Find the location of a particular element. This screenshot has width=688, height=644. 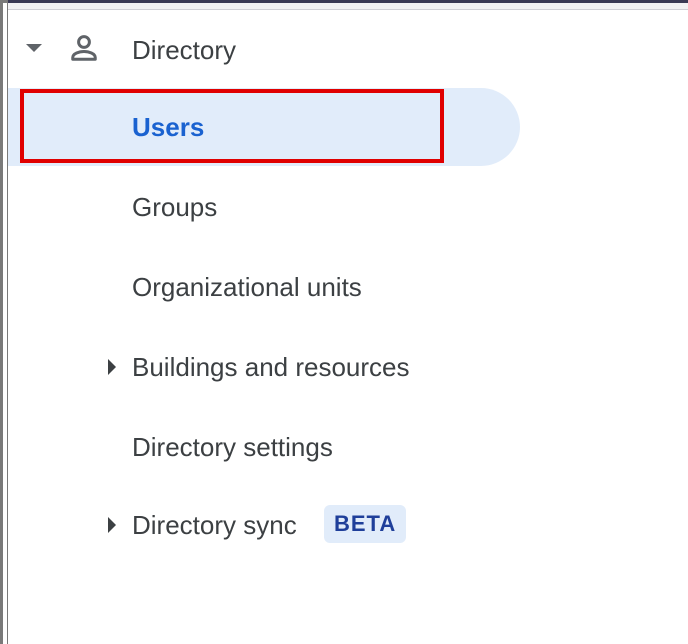

sidebar-item-groups: Groups is located at coordinates (308, 207).